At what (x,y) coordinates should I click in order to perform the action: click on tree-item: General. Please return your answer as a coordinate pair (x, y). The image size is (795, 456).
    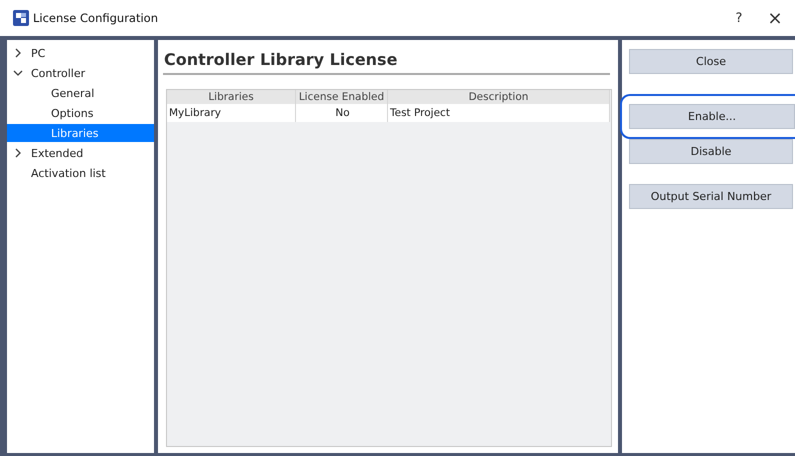
    Looking at the image, I should click on (80, 93).